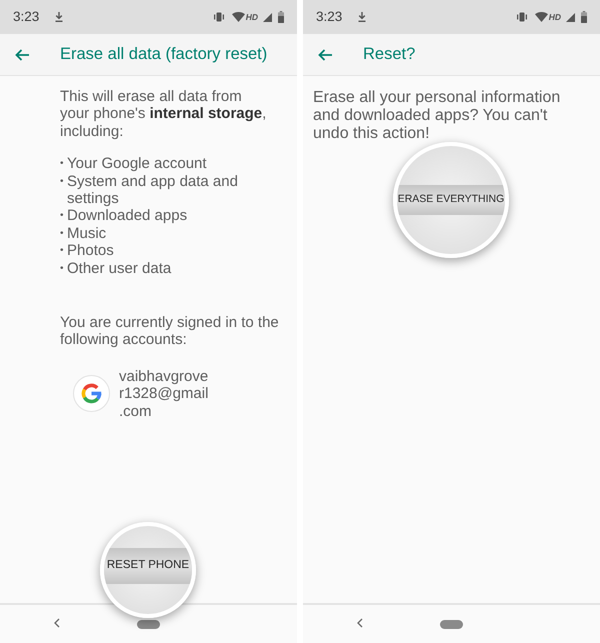  I want to click on reset-warning-text: Erase all your personal information and downloaded apps? You can't undo this action!, so click(437, 116).